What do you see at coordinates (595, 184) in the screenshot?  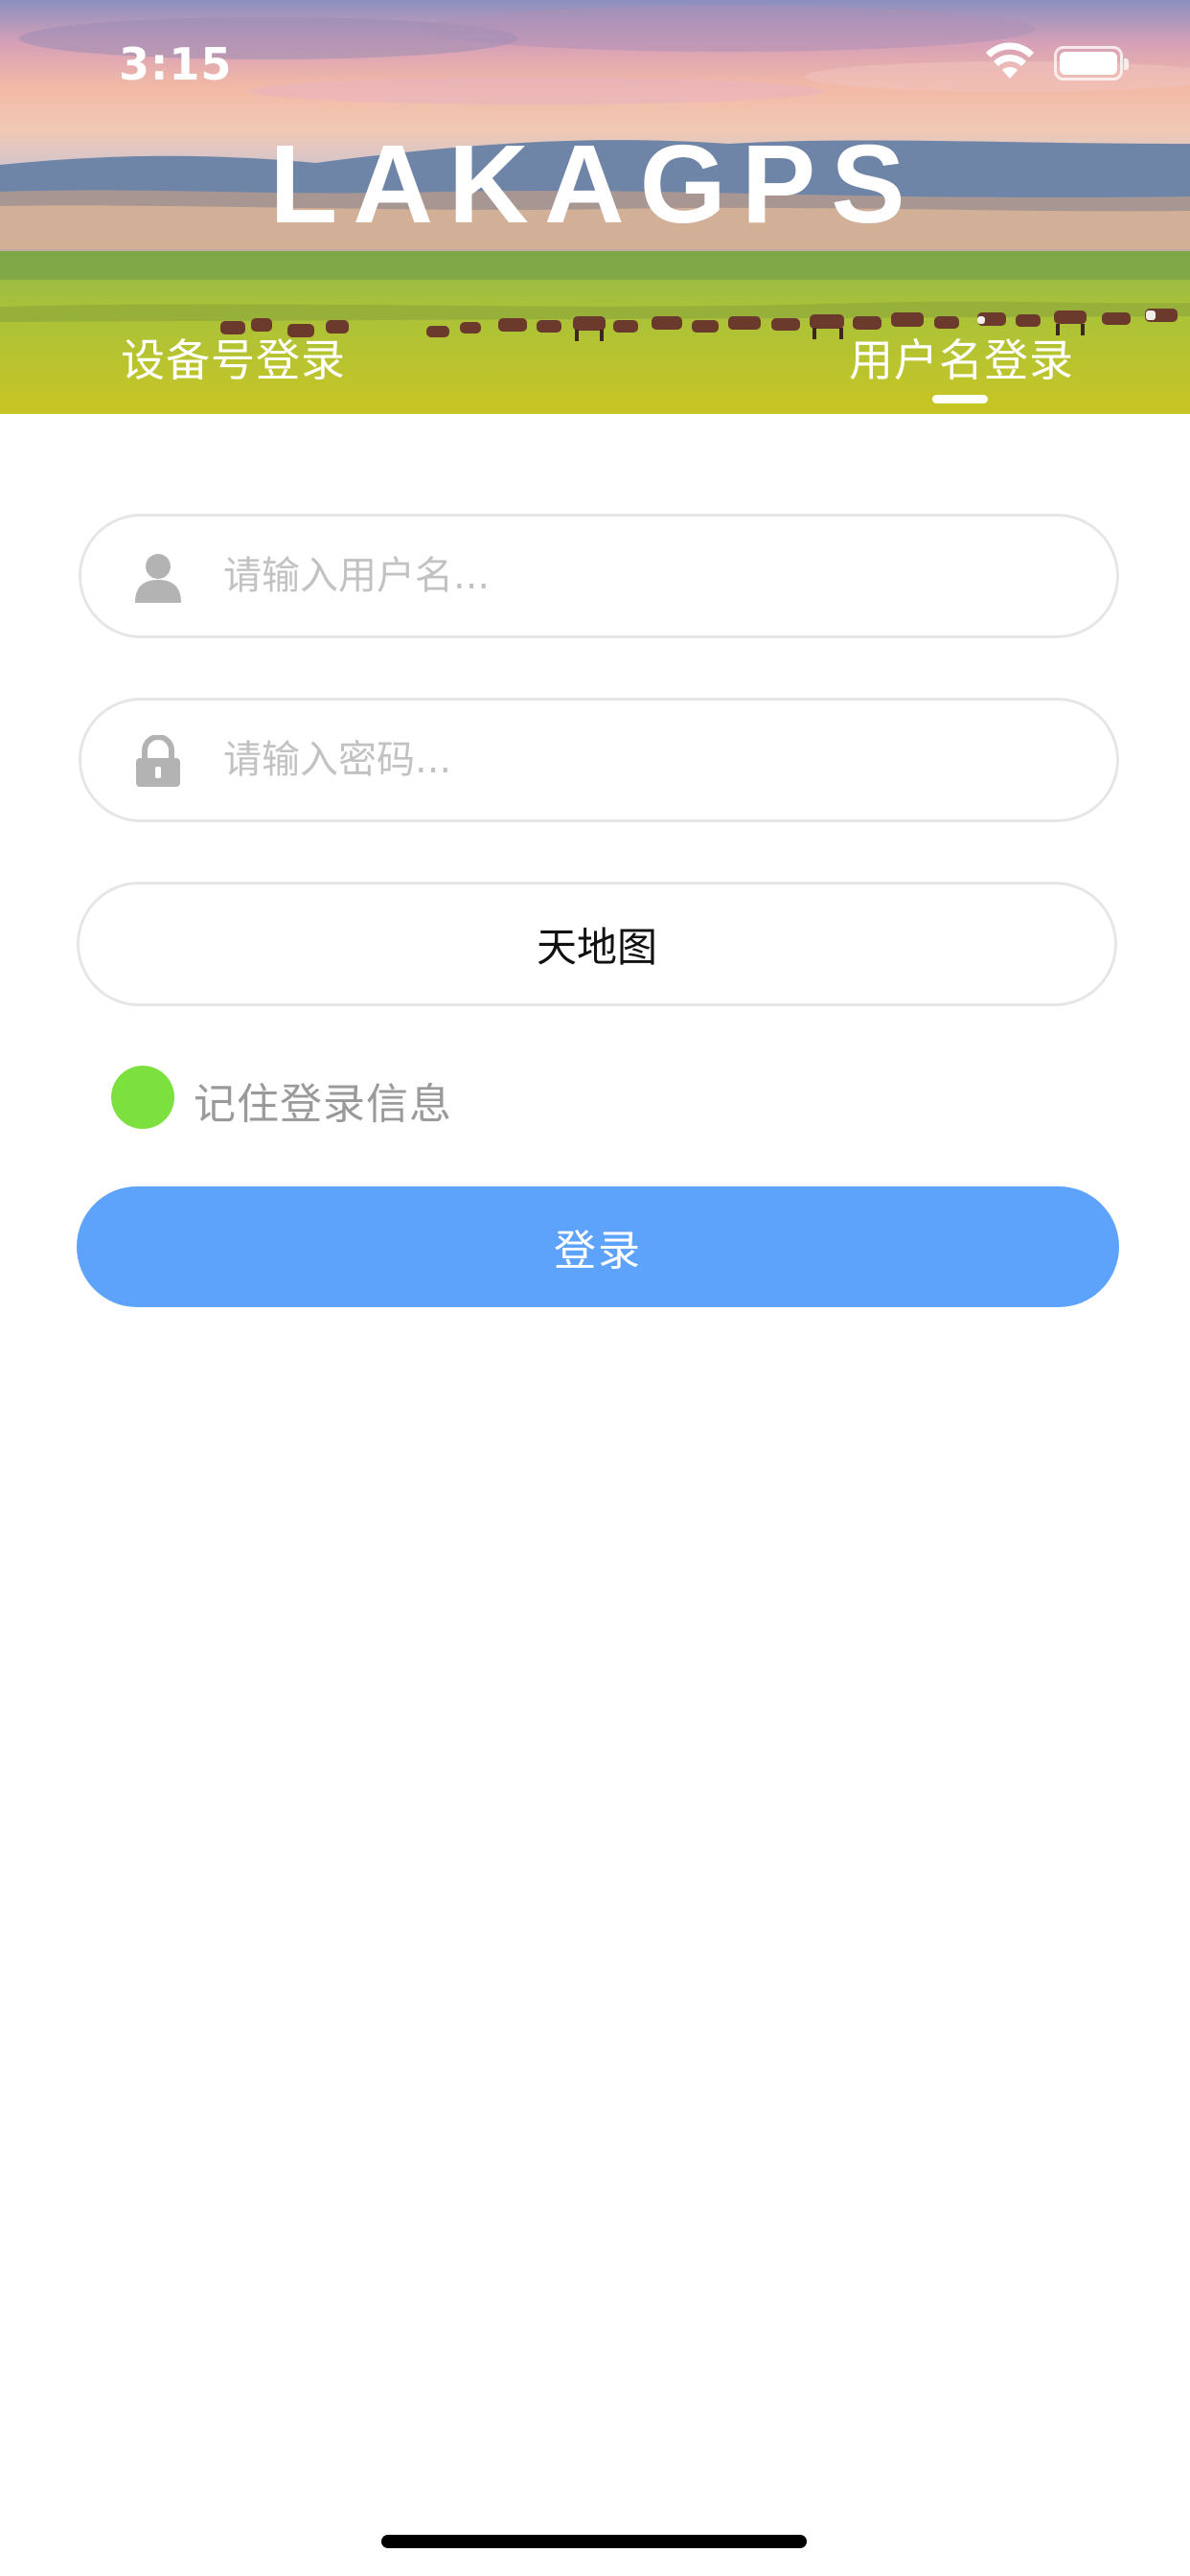 I see `app-title: LAKAGPS` at bounding box center [595, 184].